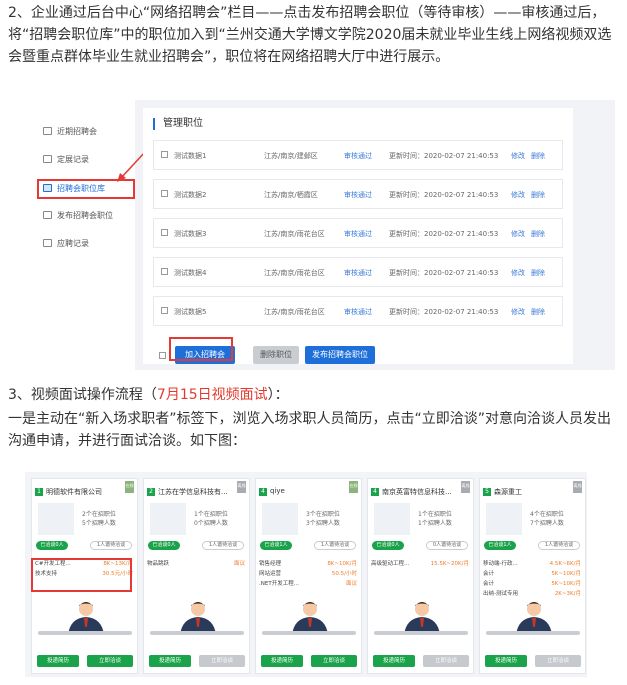 This screenshot has width=627, height=685. Describe the element at coordinates (270, 564) in the screenshot. I see `job-title: 销售经理` at that location.